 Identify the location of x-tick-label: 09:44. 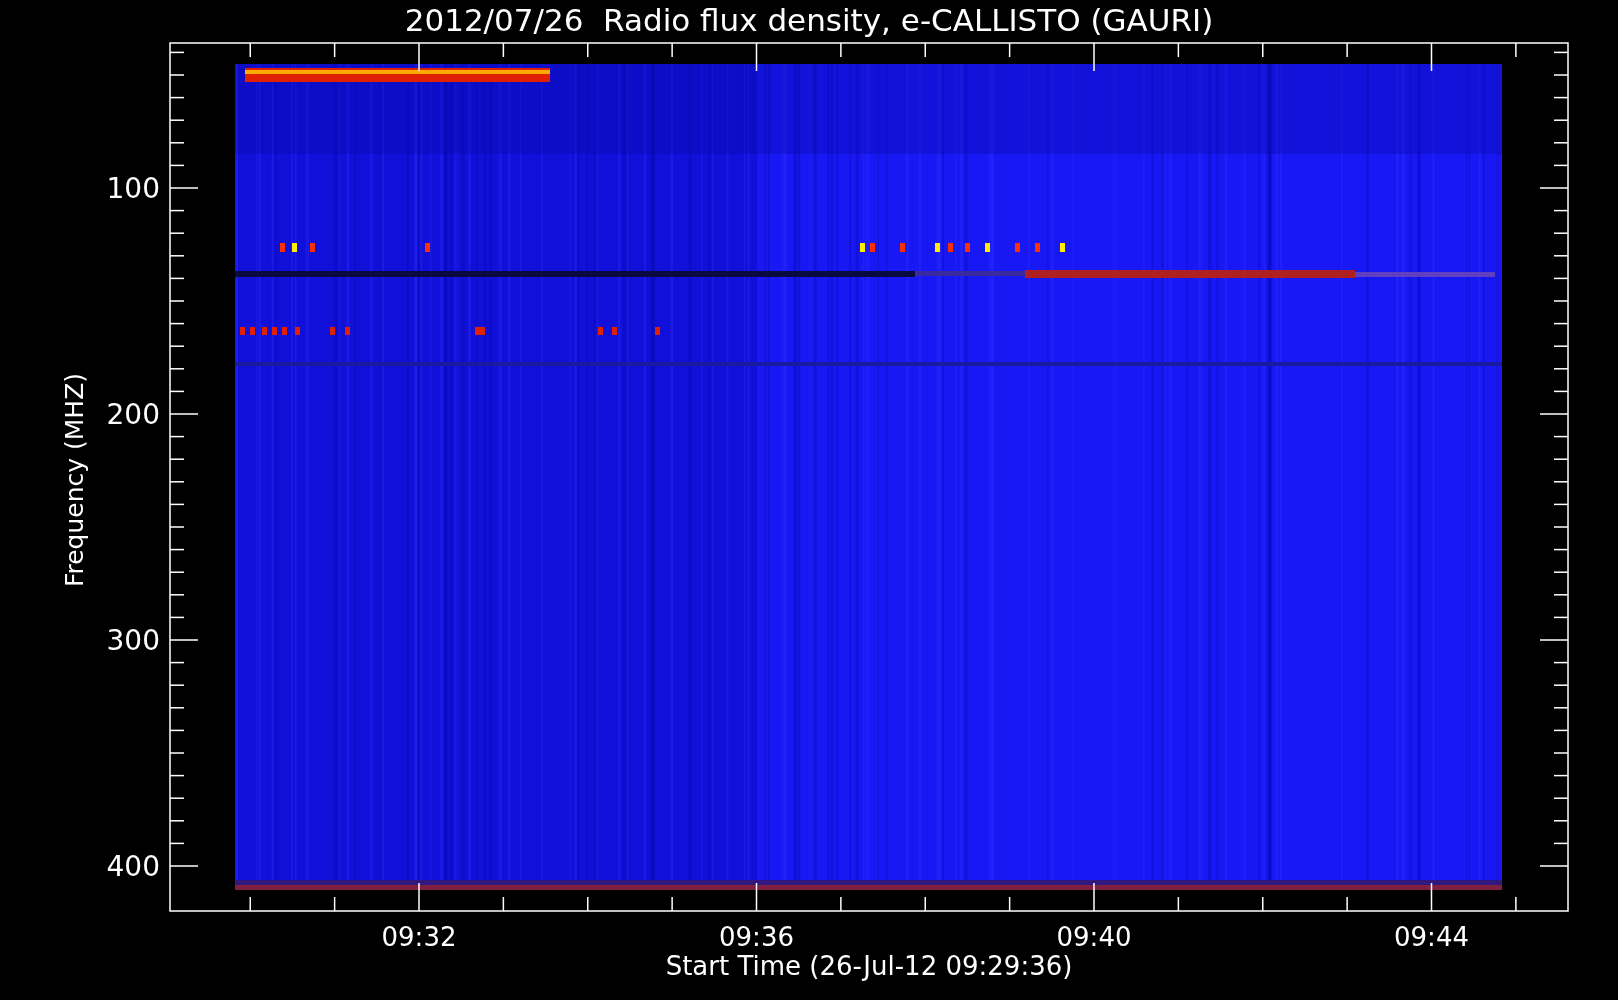
(1431, 937).